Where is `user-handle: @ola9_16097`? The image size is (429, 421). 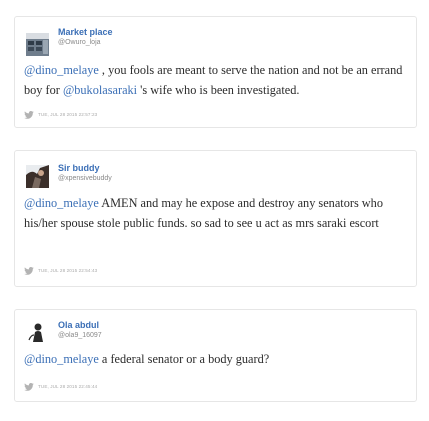
user-handle: @ola9_16097 is located at coordinates (80, 335).